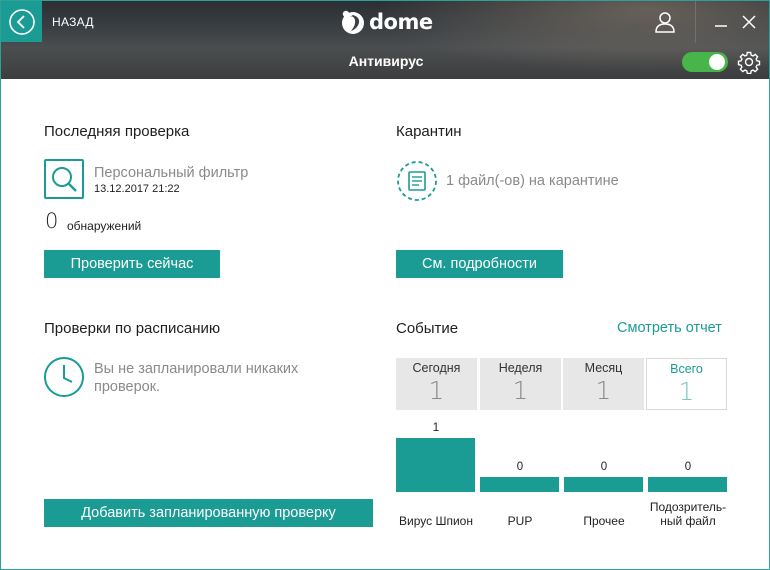  I want to click on tab-label: Неделя, so click(520, 368).